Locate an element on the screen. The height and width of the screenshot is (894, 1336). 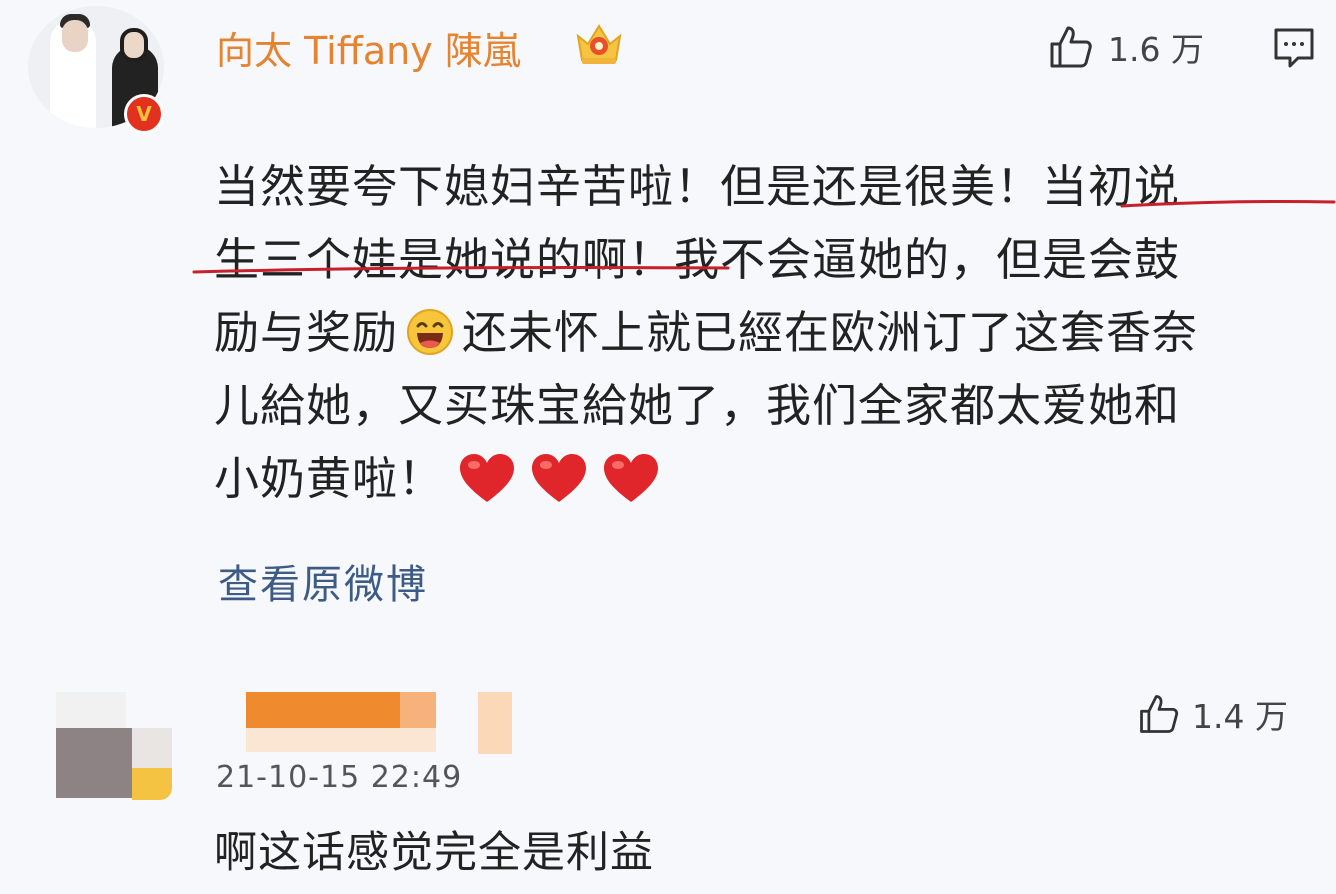
avatar-face-right is located at coordinates (134, 45).